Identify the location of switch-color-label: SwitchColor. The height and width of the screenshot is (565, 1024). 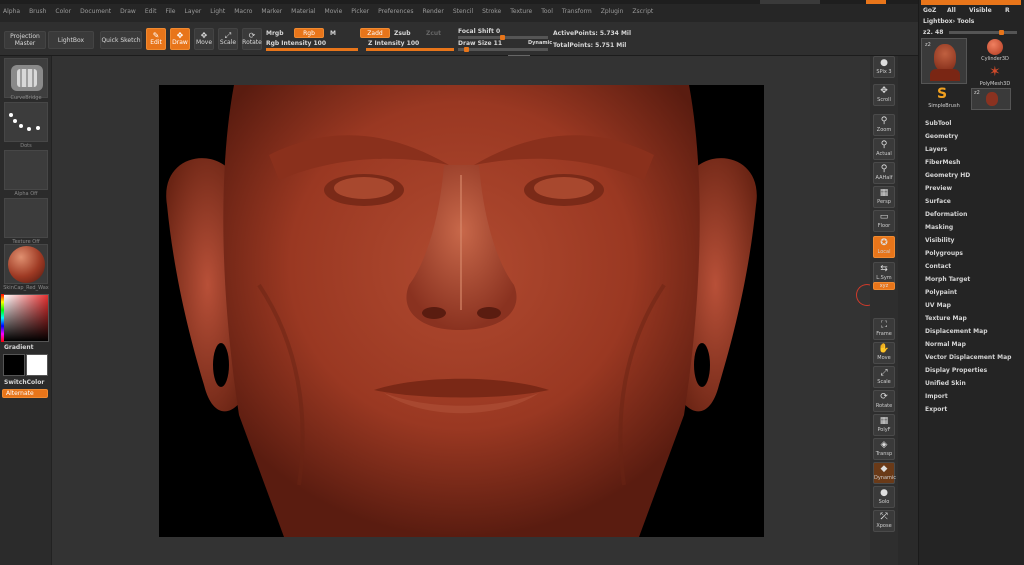
(24, 382).